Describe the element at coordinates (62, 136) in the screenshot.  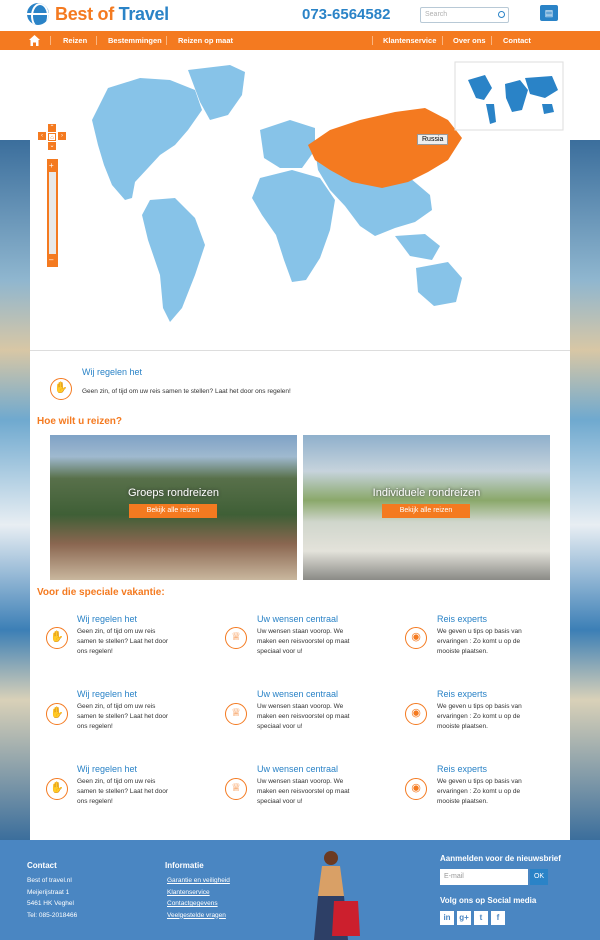
I see `map-pan-right-icon: ›` at that location.